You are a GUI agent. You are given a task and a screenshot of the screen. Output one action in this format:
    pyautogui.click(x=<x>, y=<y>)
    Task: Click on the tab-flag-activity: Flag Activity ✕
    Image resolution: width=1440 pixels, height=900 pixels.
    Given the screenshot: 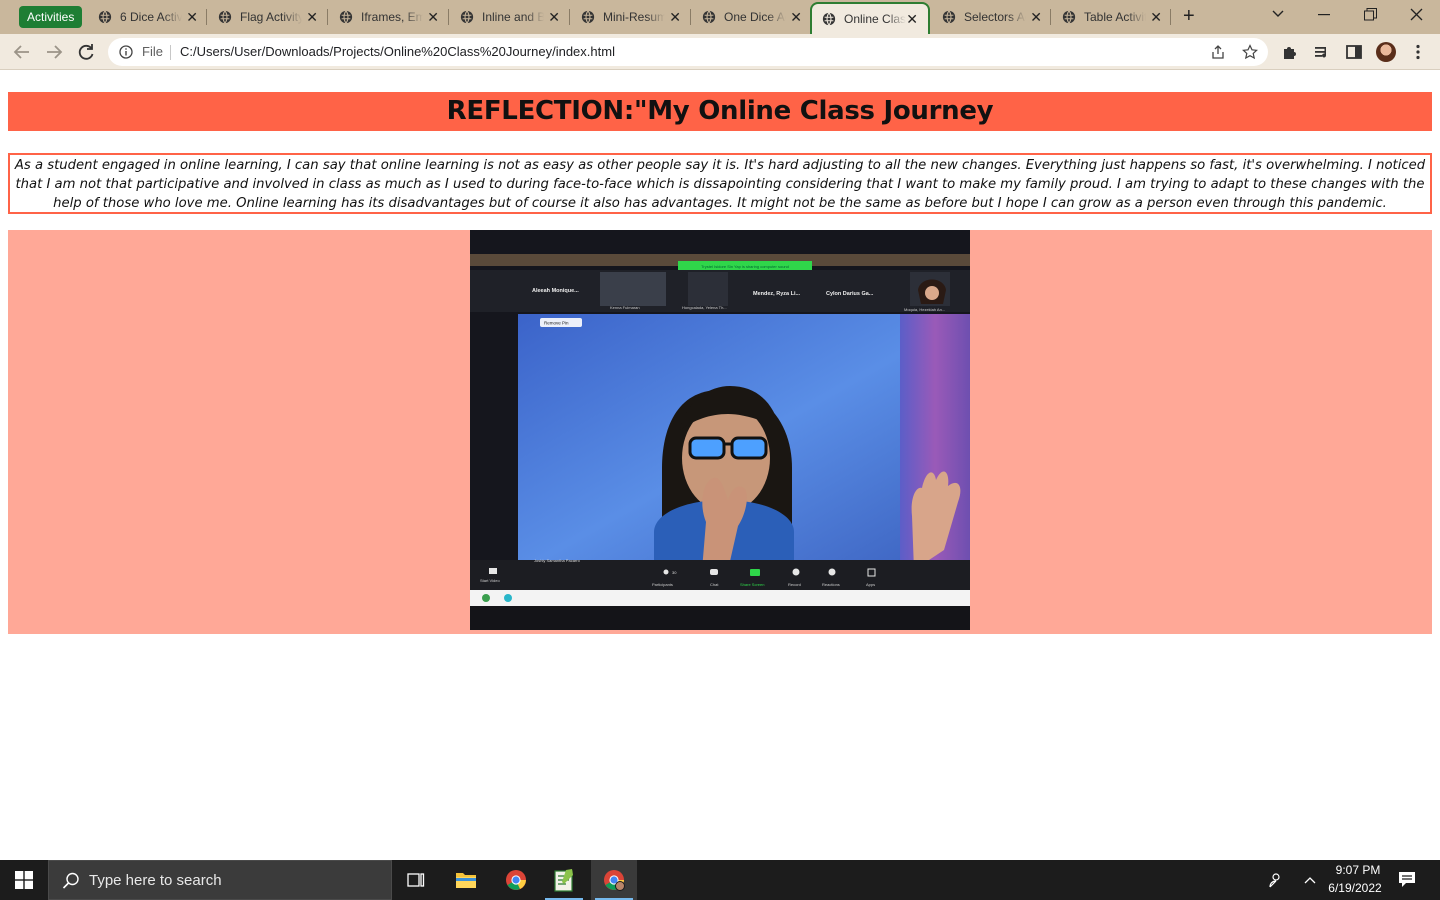 What is the action you would take?
    pyautogui.click(x=268, y=17)
    